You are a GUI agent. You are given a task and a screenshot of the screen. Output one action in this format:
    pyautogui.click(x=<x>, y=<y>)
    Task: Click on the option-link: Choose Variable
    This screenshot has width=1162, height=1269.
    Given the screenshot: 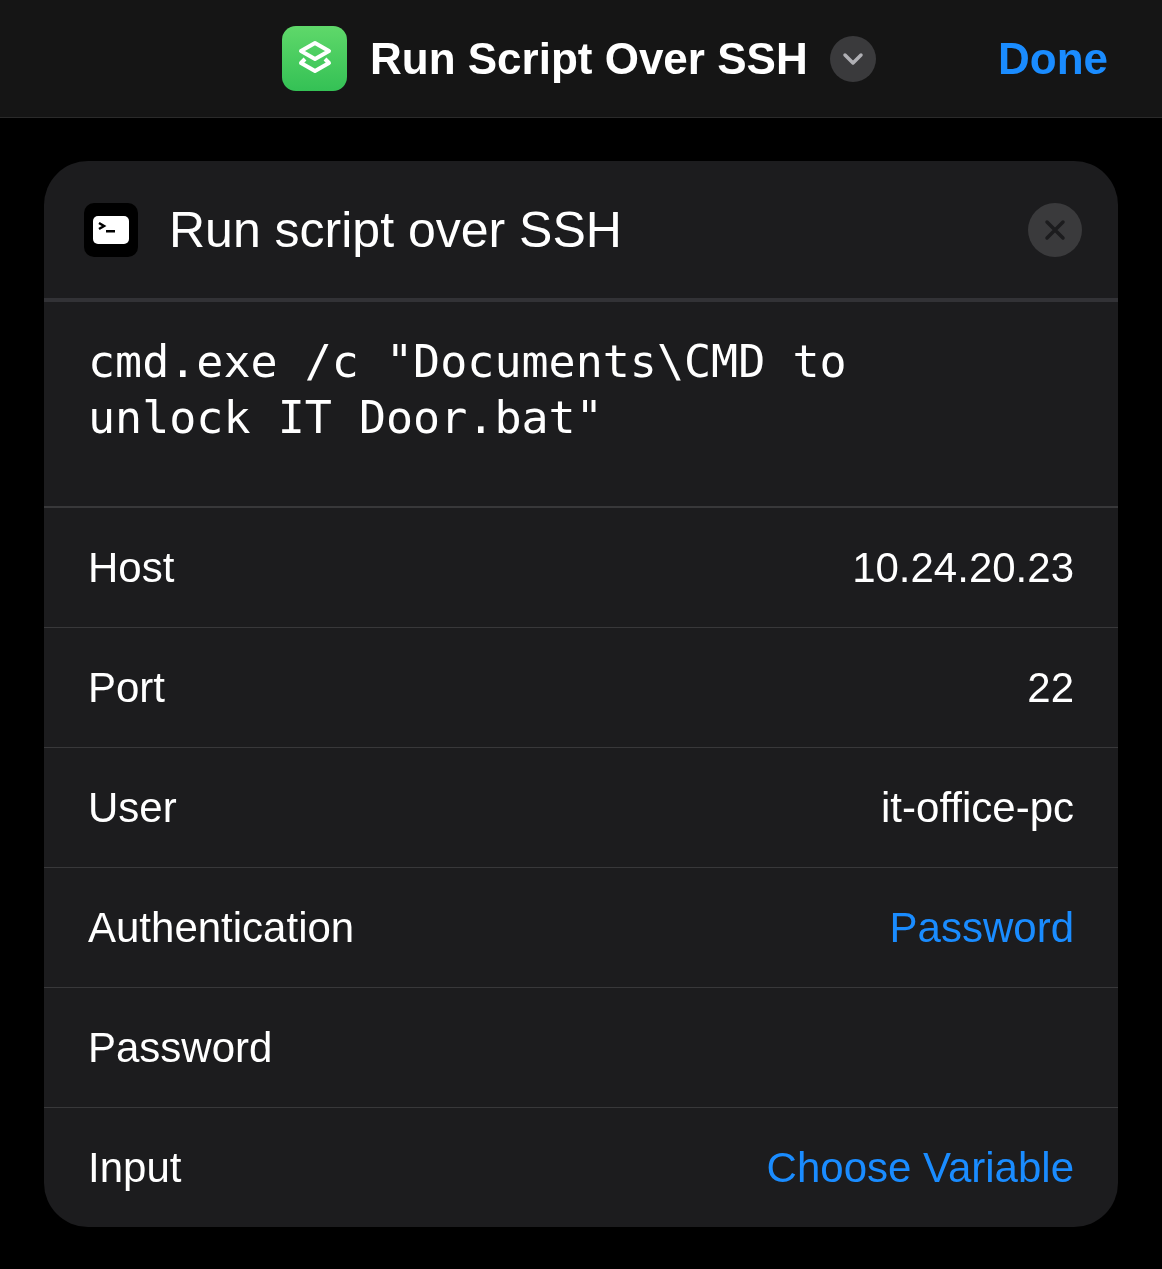 What is the action you would take?
    pyautogui.click(x=920, y=1167)
    